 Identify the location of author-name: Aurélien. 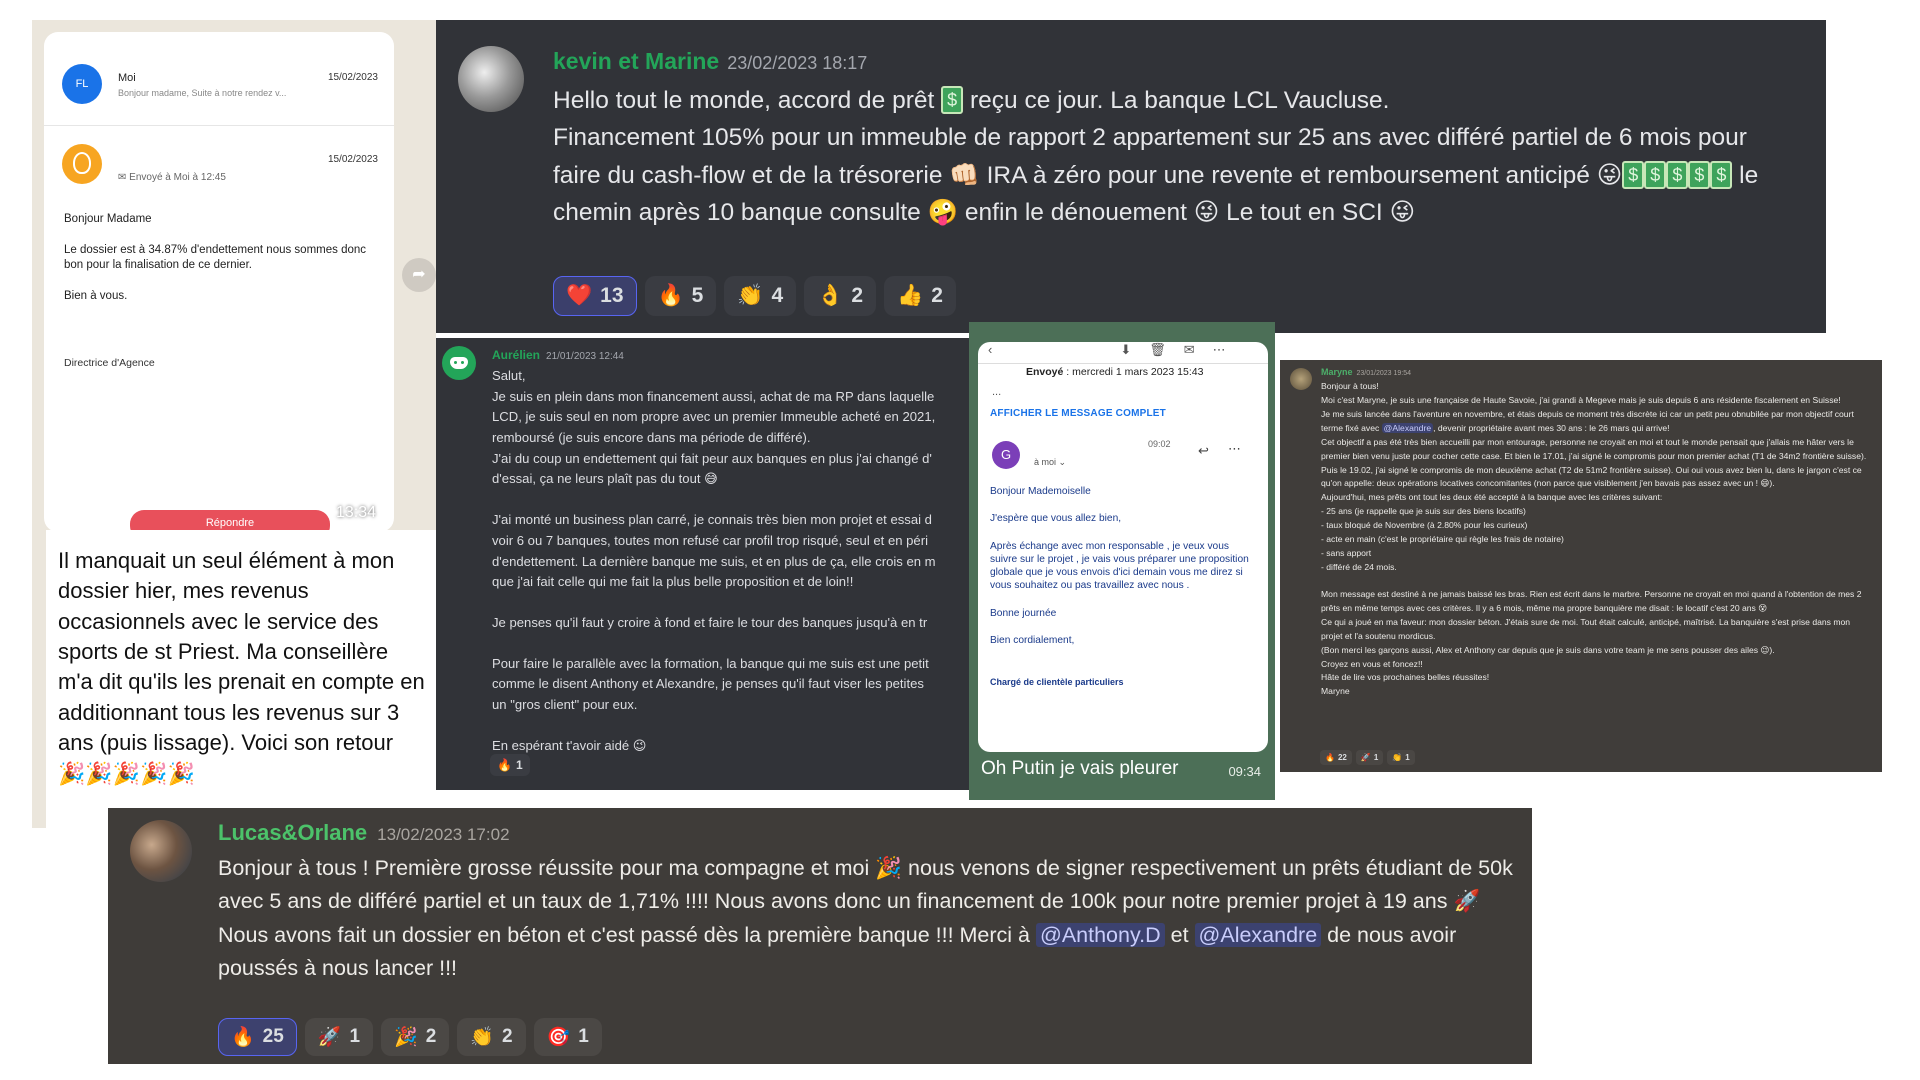
(516, 355).